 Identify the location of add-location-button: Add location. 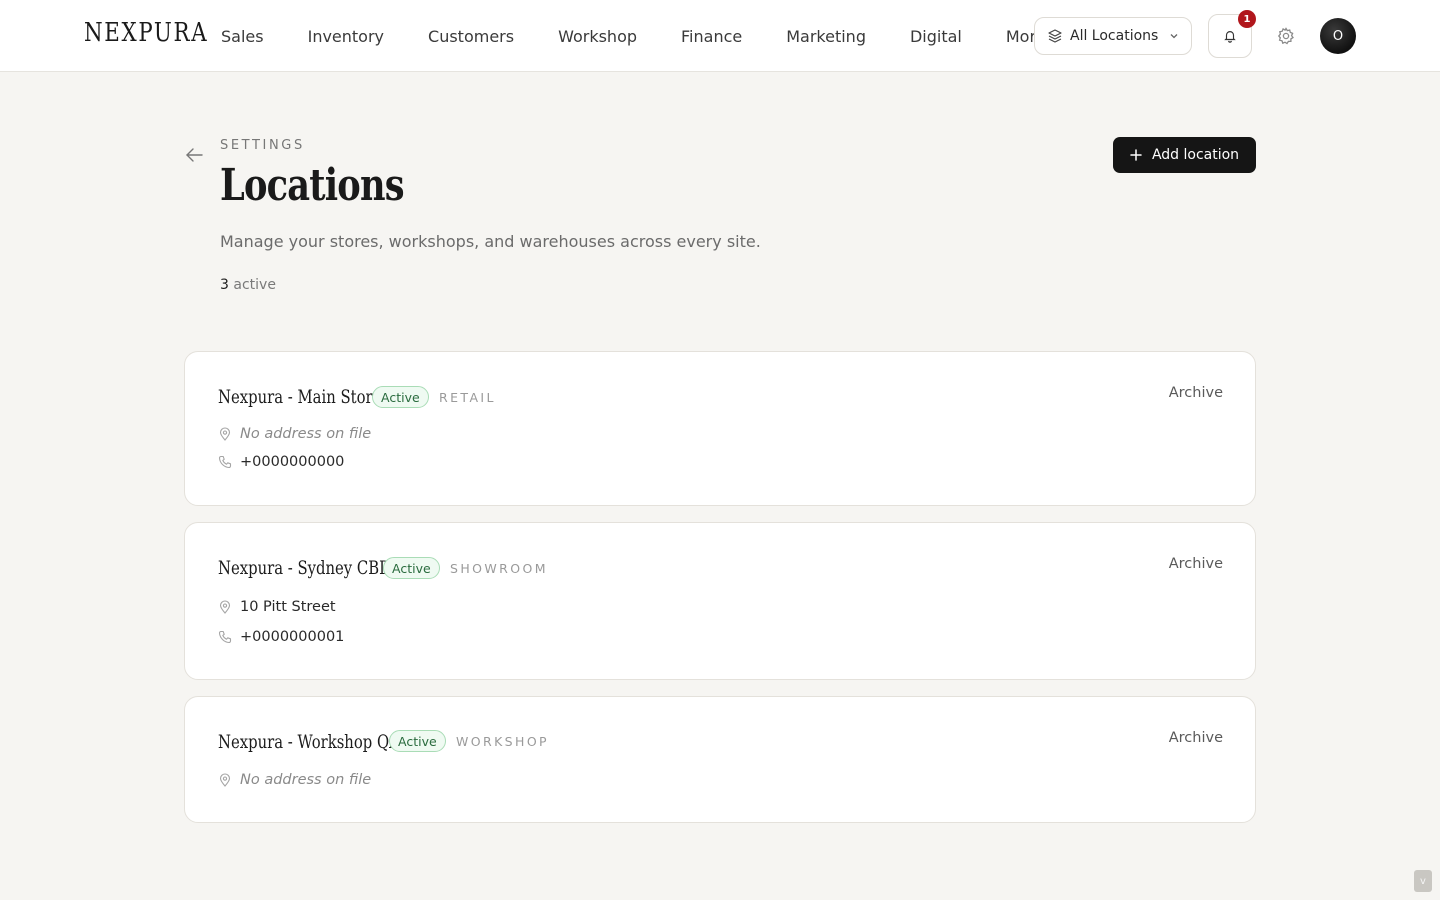
(1184, 155).